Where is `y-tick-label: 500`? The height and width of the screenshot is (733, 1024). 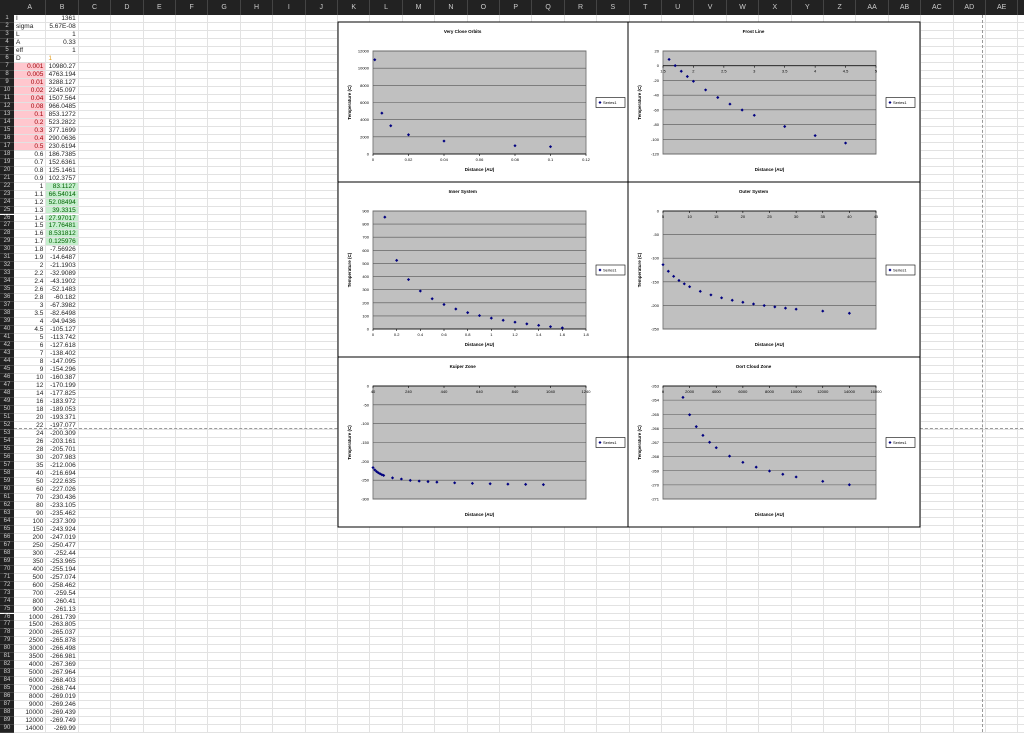
y-tick-label: 500 is located at coordinates (365, 263).